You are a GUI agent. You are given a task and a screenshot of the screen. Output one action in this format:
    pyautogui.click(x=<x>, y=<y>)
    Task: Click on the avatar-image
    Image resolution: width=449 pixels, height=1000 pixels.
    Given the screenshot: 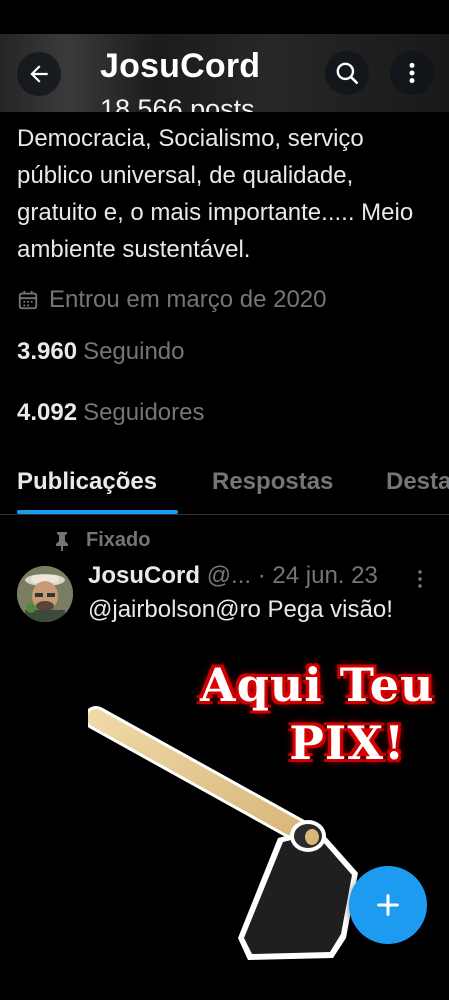 What is the action you would take?
    pyautogui.click(x=45, y=594)
    